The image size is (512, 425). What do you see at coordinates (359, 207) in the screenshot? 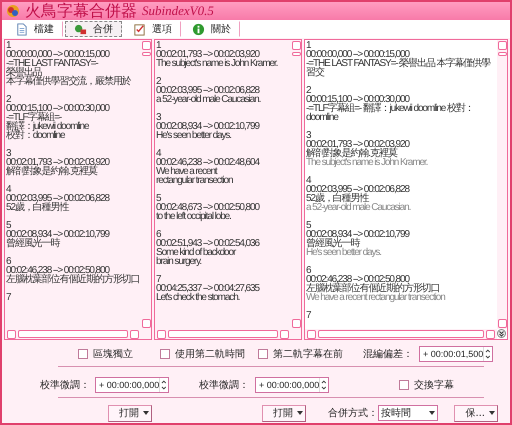
I see `cue-translation: a 52-year-old male Caucasian.` at bounding box center [359, 207].